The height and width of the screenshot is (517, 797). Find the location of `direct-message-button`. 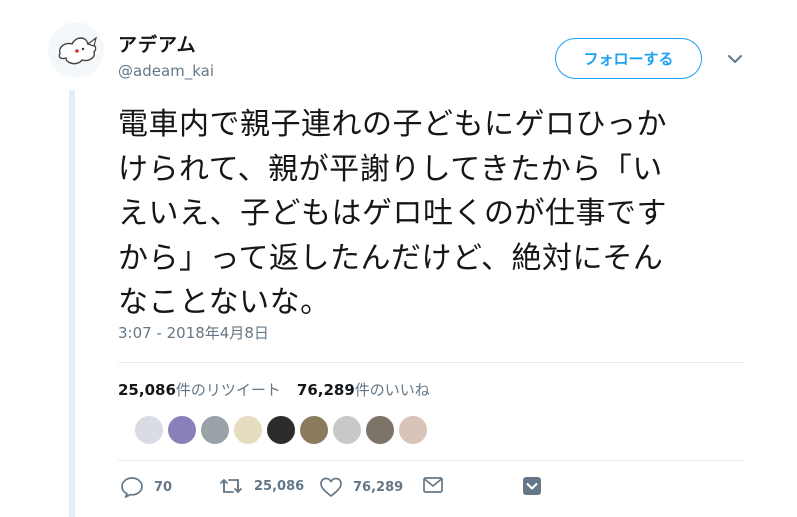

direct-message-button is located at coordinates (433, 485).